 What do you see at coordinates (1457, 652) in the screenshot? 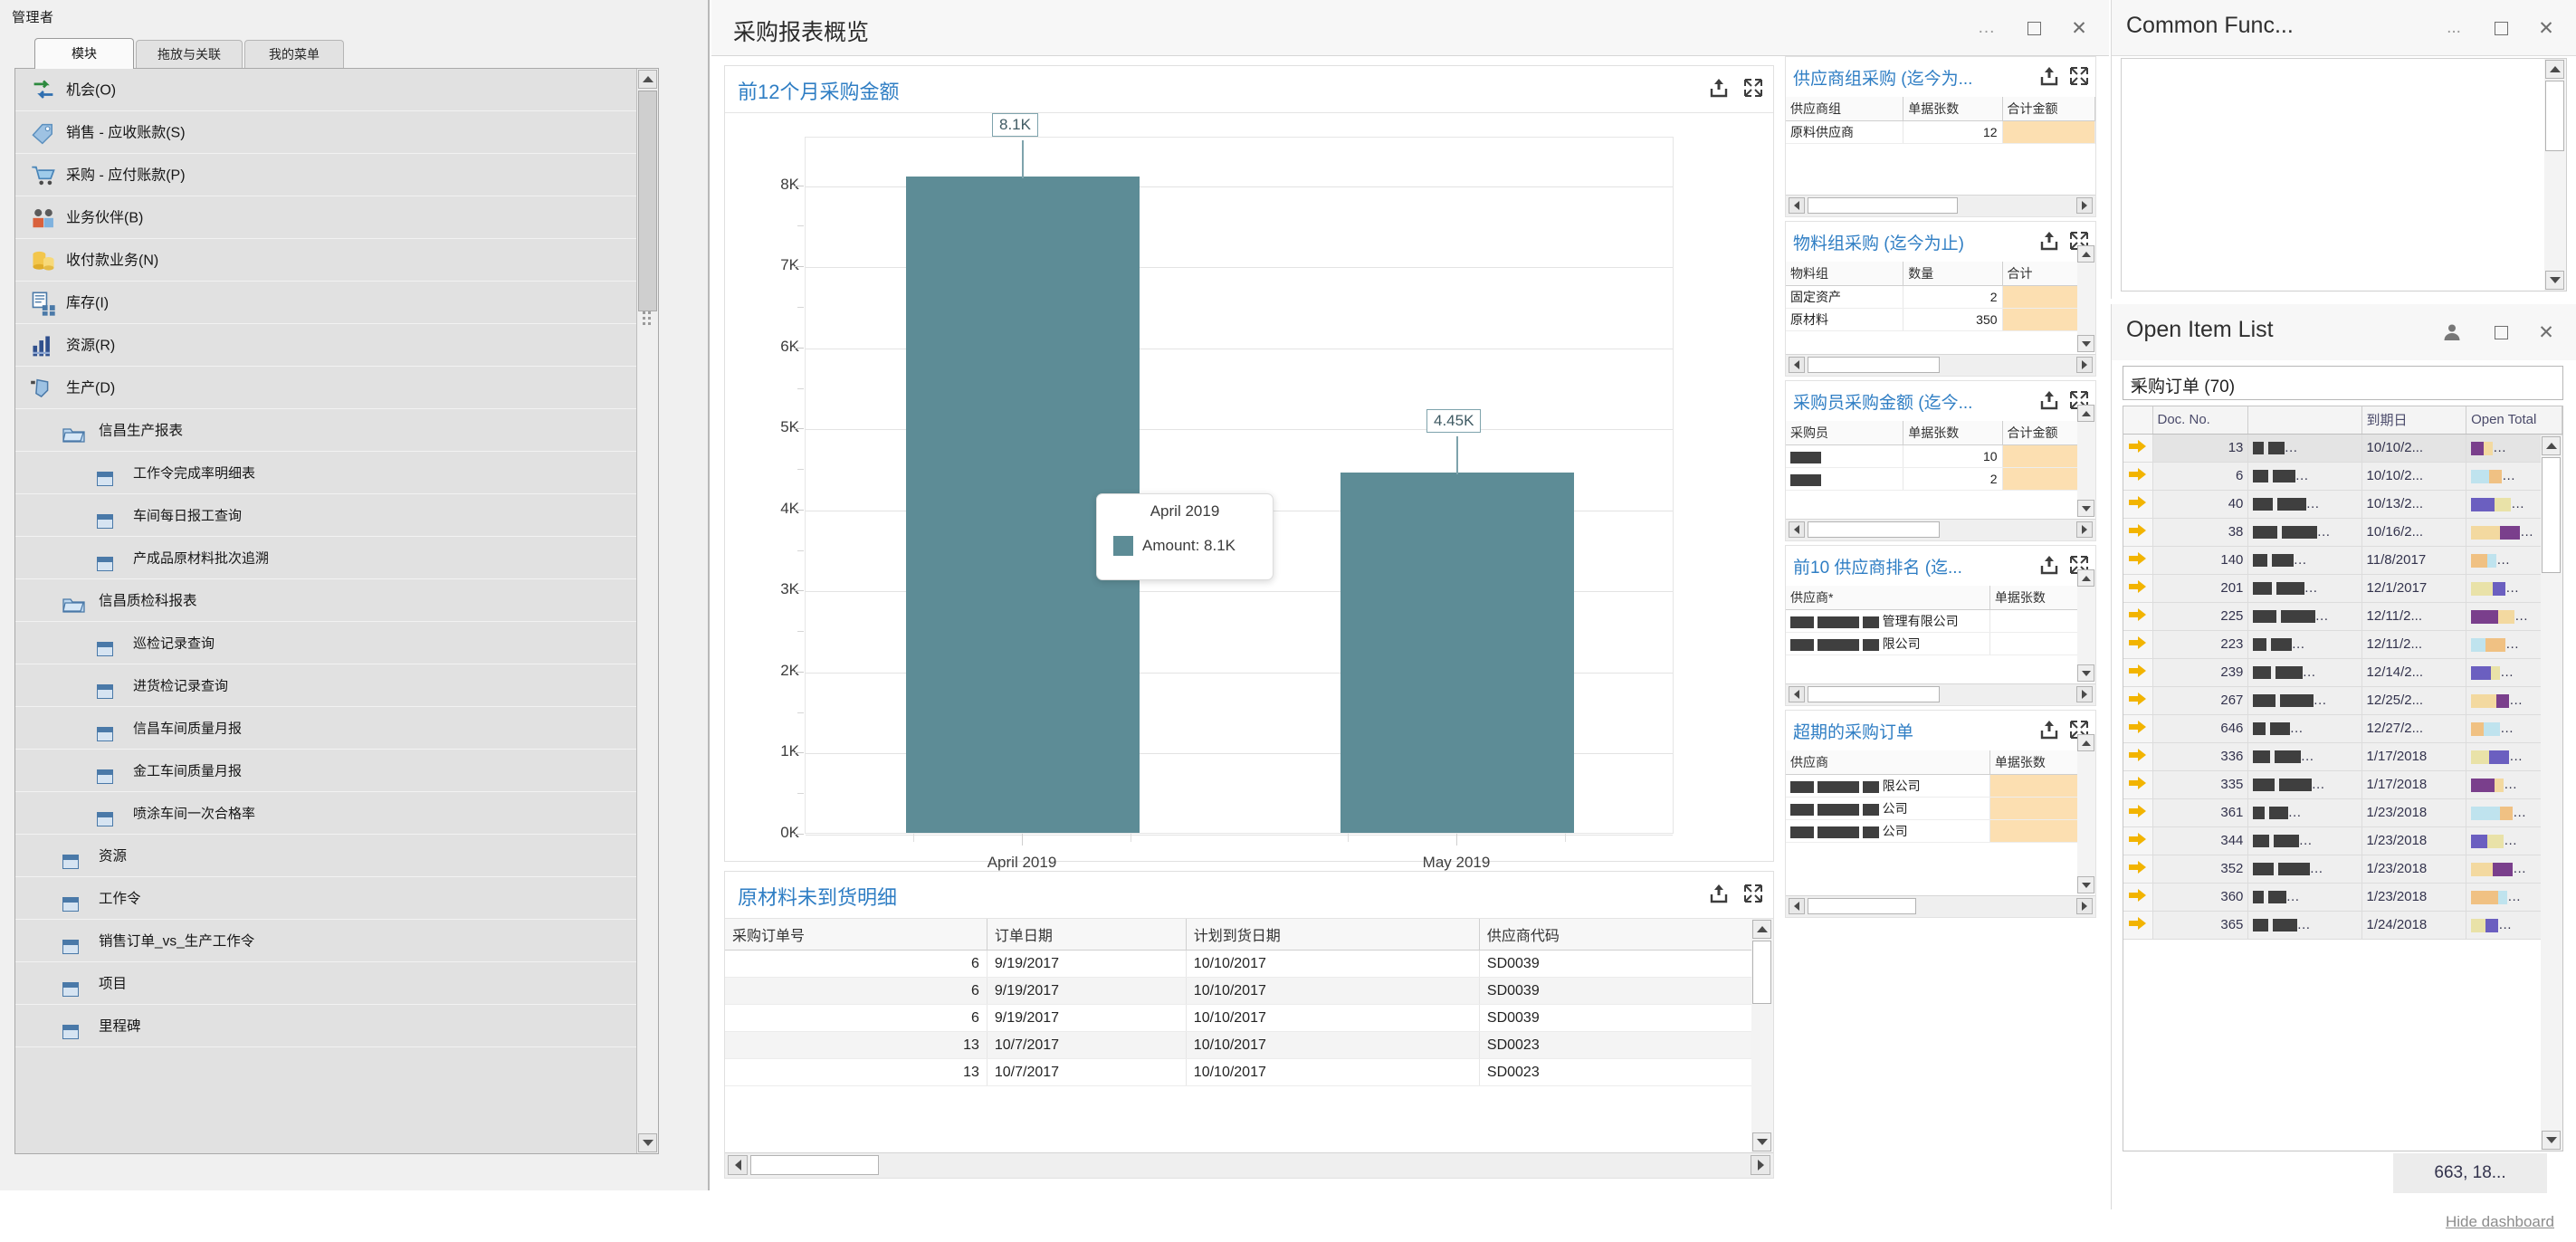
I see `chart-bar` at bounding box center [1457, 652].